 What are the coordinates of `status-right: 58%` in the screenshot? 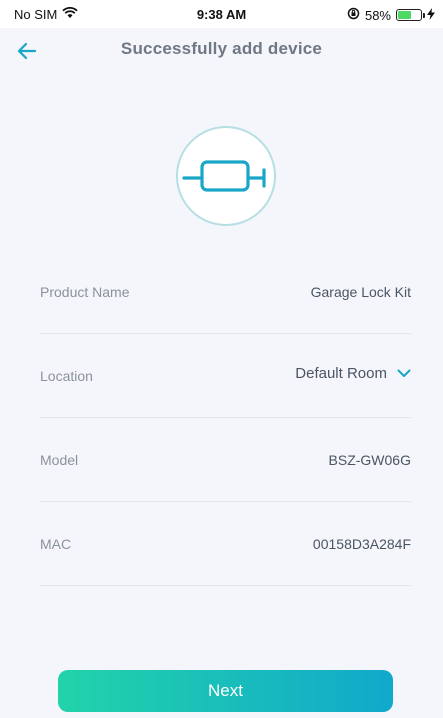 It's located at (391, 15).